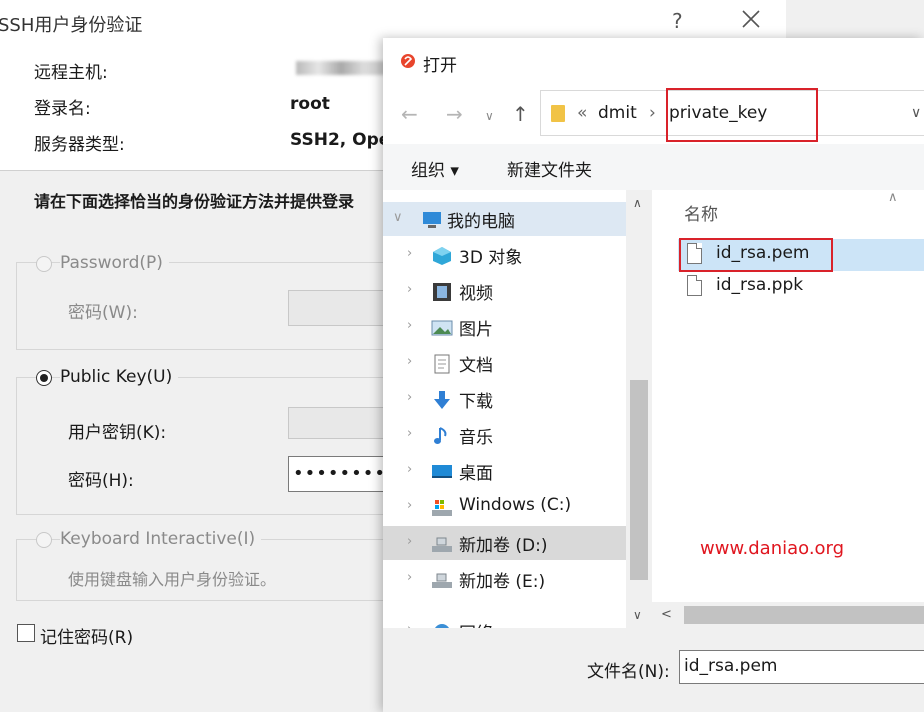  What do you see at coordinates (515, 505) in the screenshot?
I see `nav-item-label: Windows (C:)` at bounding box center [515, 505].